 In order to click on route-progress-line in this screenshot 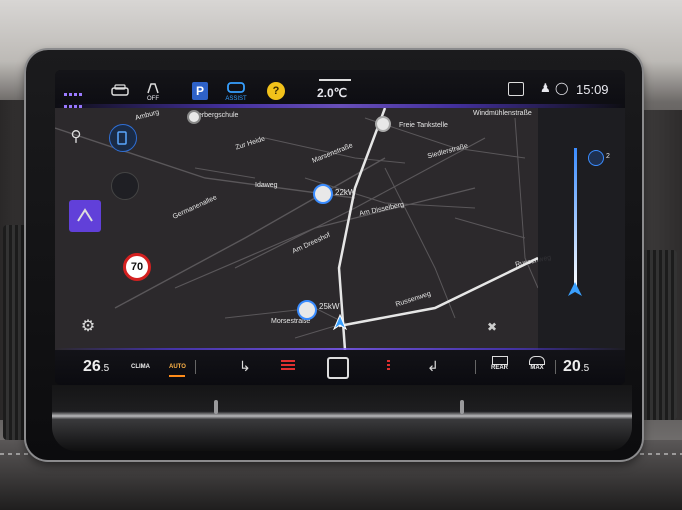, I will do `click(575, 218)`.